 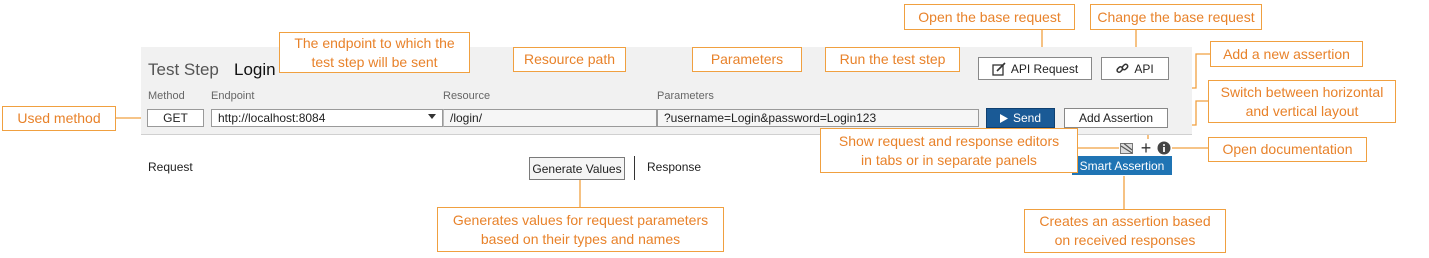 I want to click on callout-text: Used method, so click(x=59, y=118).